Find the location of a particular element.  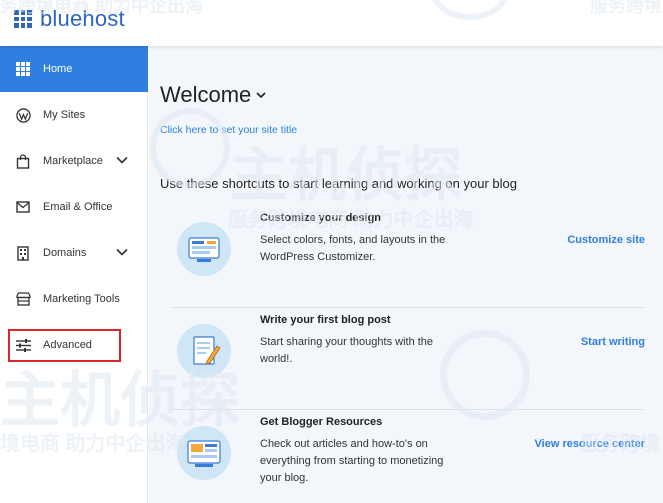

resources-illustration-icon is located at coordinates (204, 453).